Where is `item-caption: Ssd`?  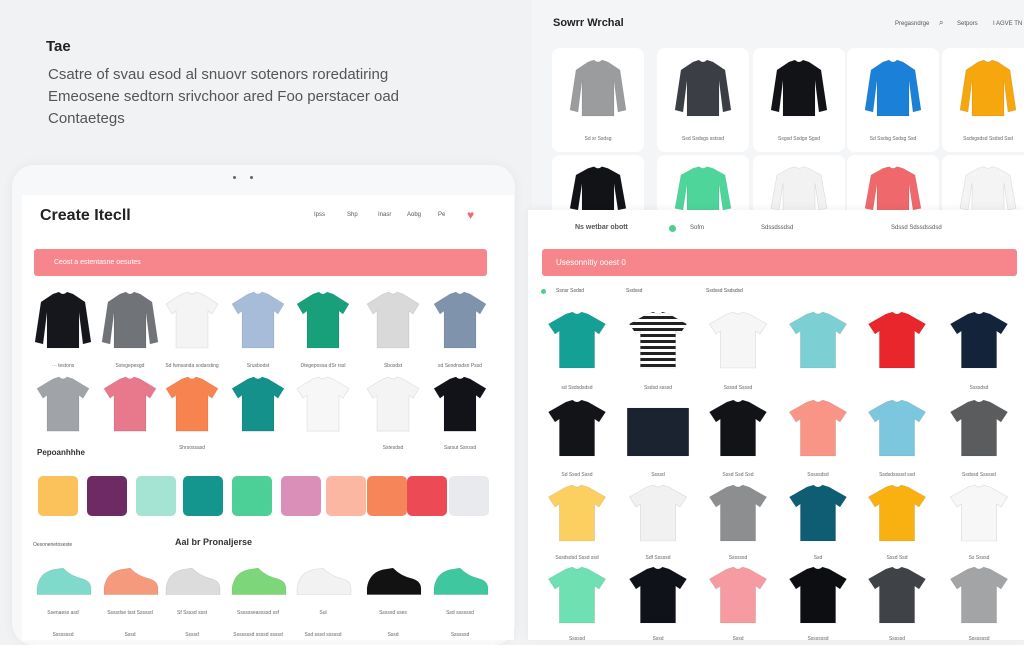 item-caption: Ssd is located at coordinates (818, 558).